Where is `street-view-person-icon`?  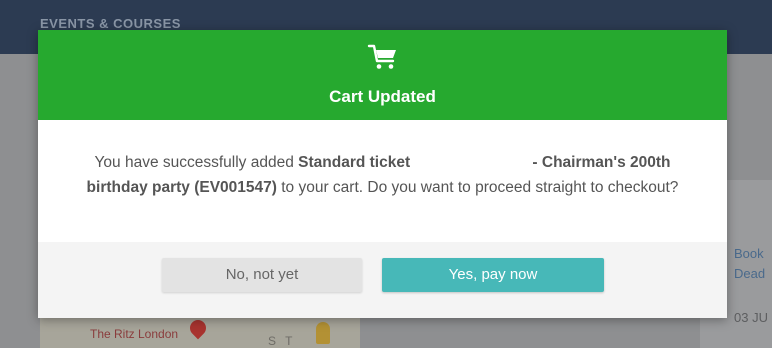
street-view-person-icon is located at coordinates (323, 333).